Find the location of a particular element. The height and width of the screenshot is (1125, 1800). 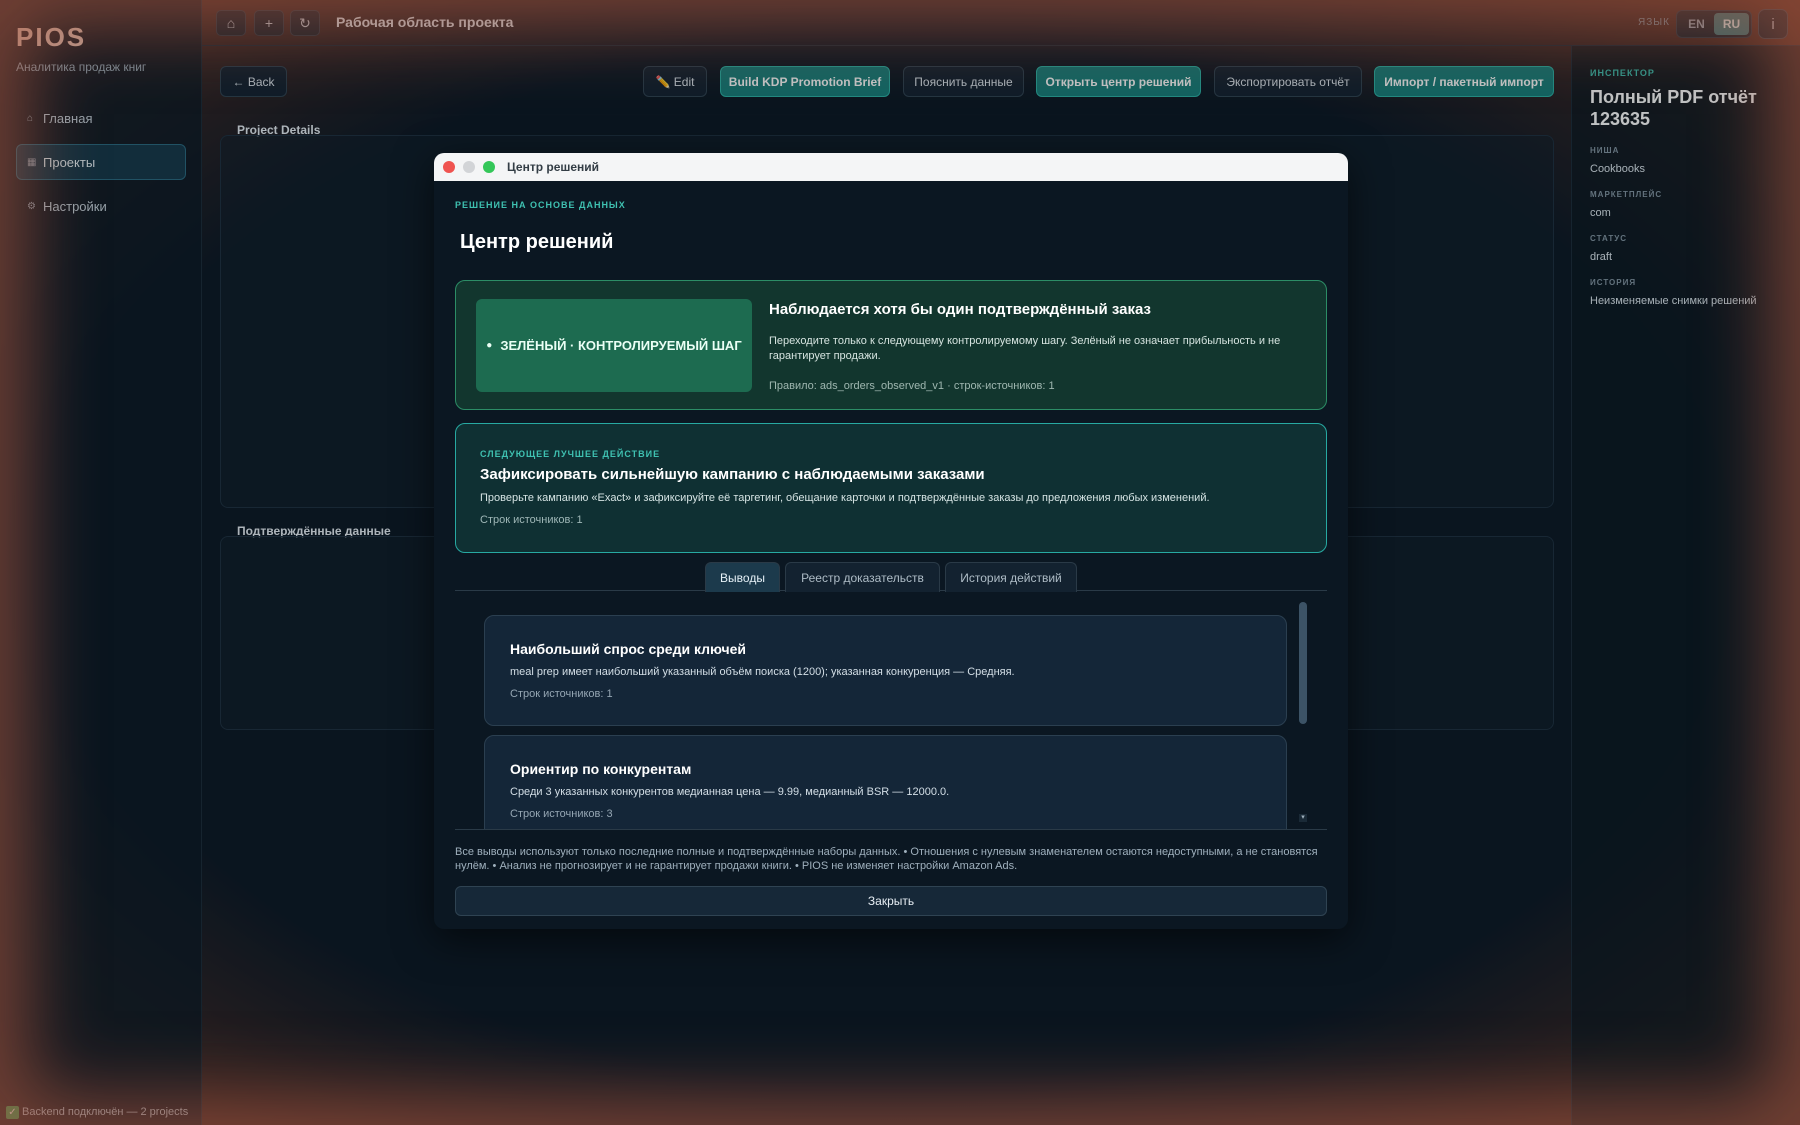

verdict-badge: ● ЗЕЛЁНЫЙ · КОНТРОЛИРУЕМЫЙ ШАГ is located at coordinates (614, 345).